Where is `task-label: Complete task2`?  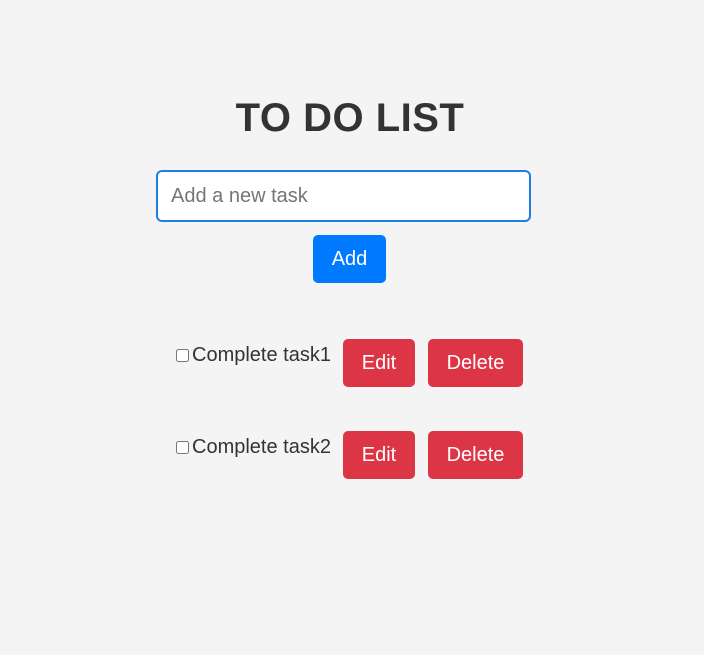
task-label: Complete task2 is located at coordinates (261, 447).